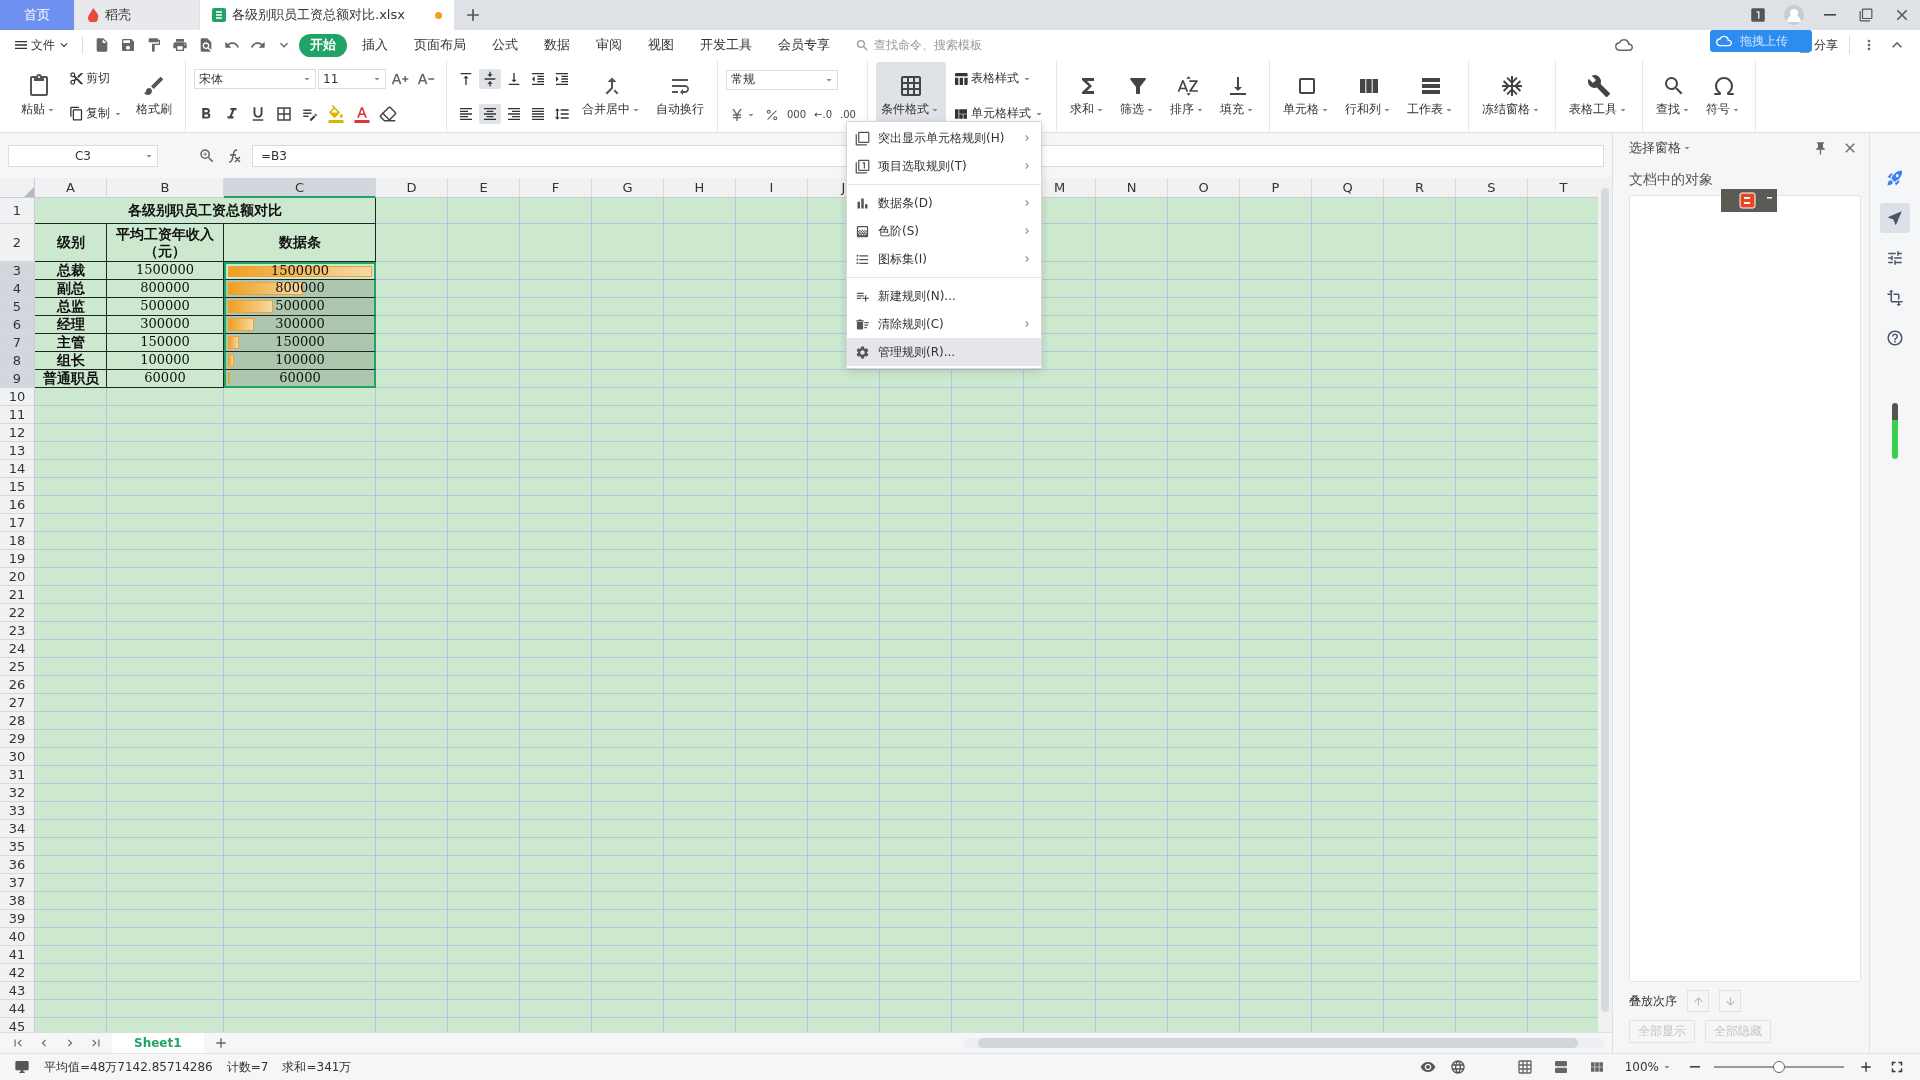 The image size is (1920, 1080). I want to click on menu-tab: 页面布局, so click(440, 45).